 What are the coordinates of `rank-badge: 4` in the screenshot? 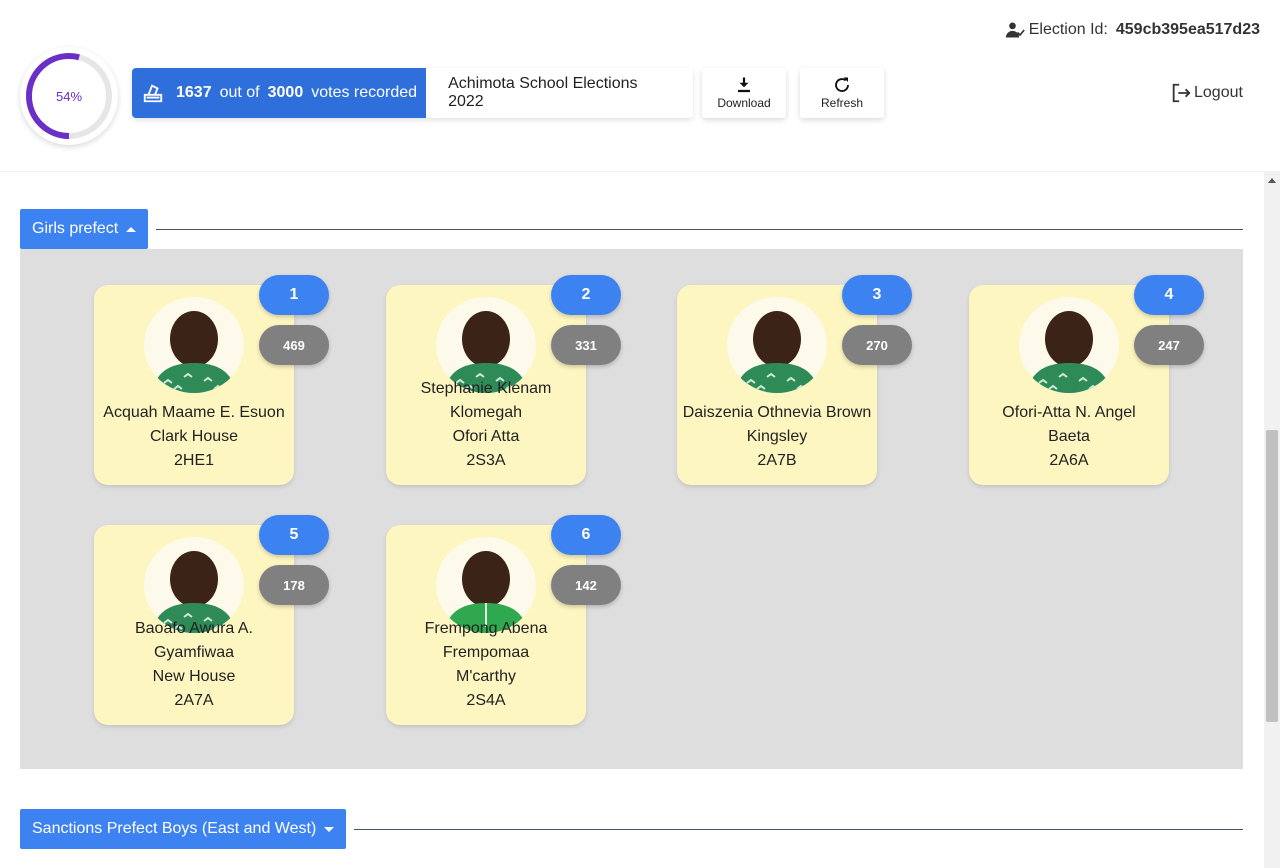 It's located at (1169, 295).